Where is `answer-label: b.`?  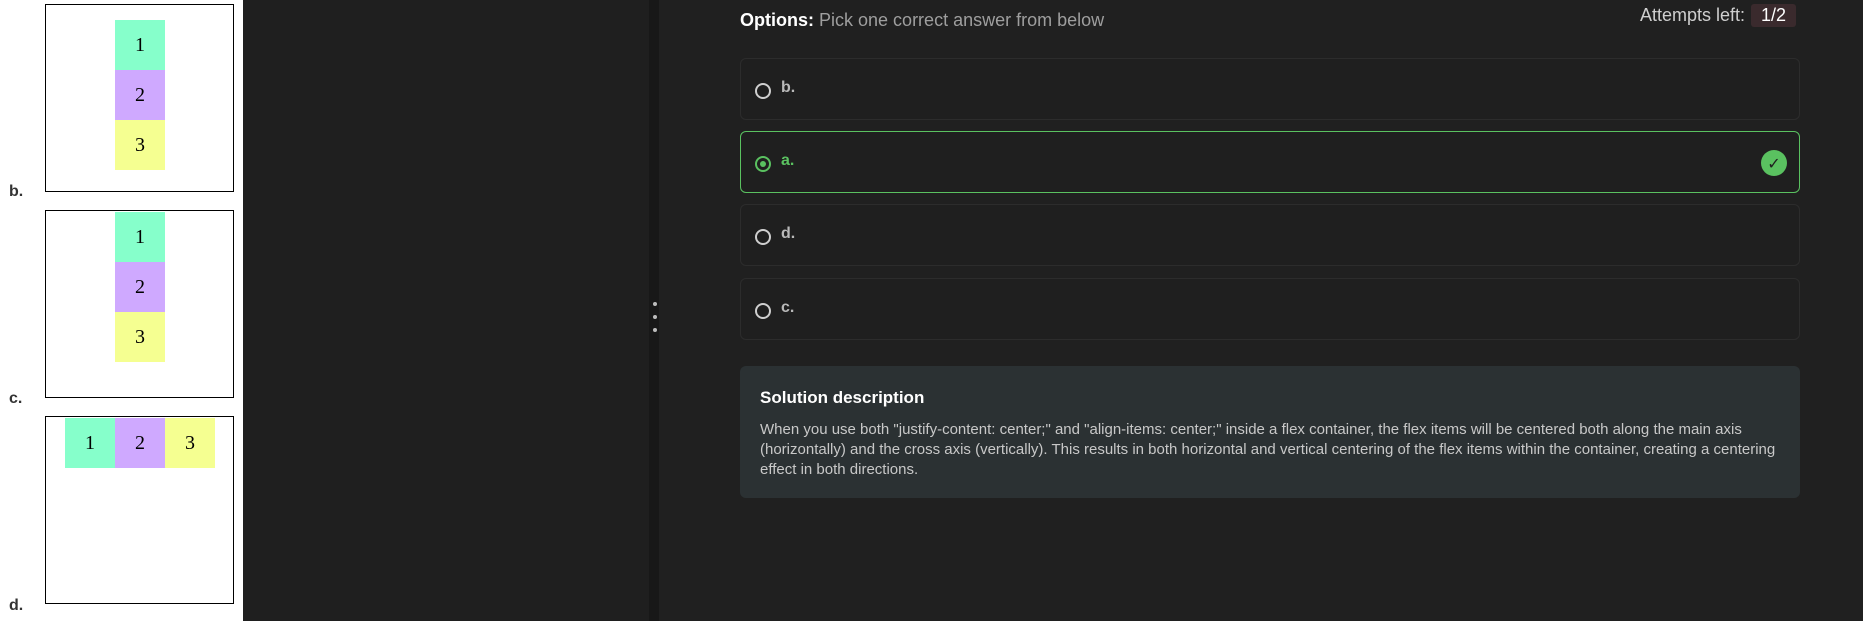
answer-label: b. is located at coordinates (788, 87).